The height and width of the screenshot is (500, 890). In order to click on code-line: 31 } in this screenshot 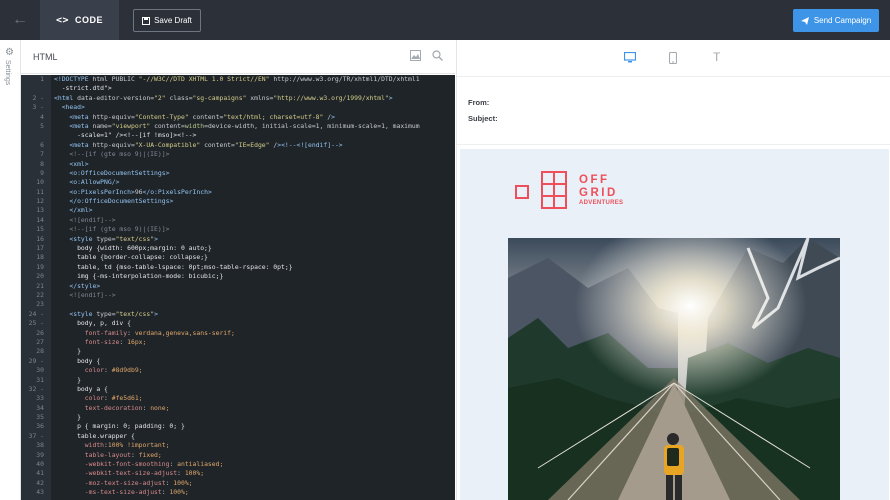, I will do `click(238, 380)`.